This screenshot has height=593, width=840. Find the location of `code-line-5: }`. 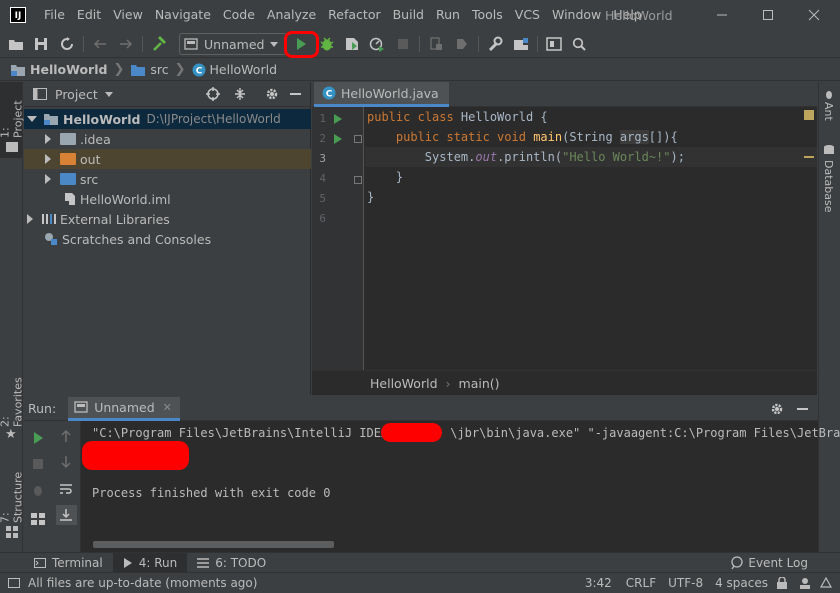

code-line-5: } is located at coordinates (370, 197).